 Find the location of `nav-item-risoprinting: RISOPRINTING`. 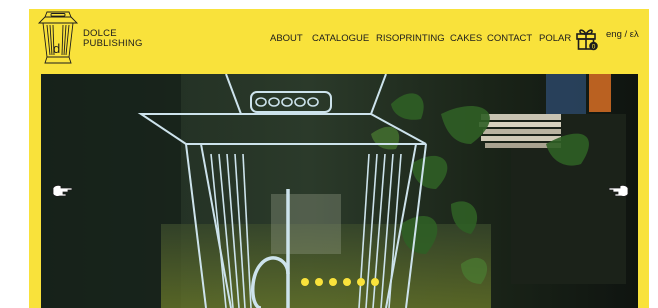

nav-item-risoprinting: RISOPRINTING is located at coordinates (410, 38).